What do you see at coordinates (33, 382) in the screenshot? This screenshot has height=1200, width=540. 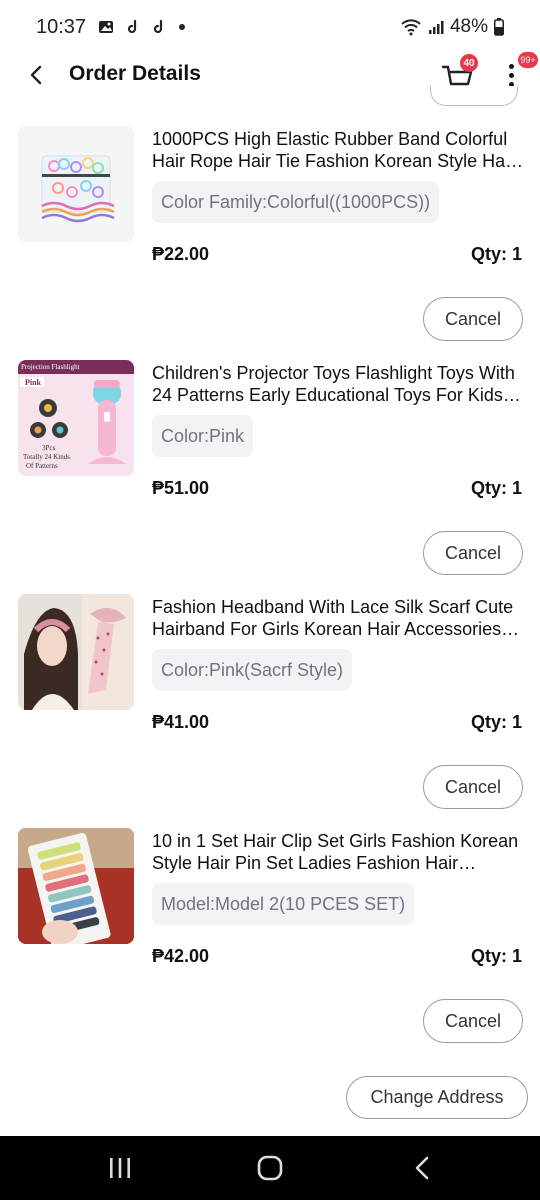 I see `thumb-tag: Pink` at bounding box center [33, 382].